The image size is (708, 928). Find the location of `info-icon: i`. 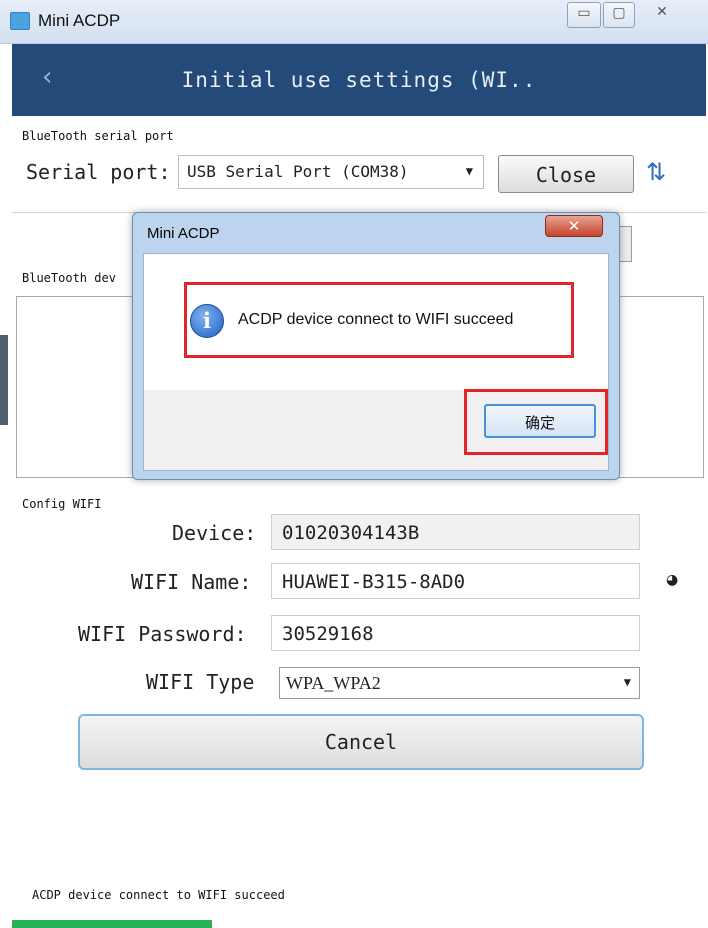

info-icon: i is located at coordinates (207, 321).